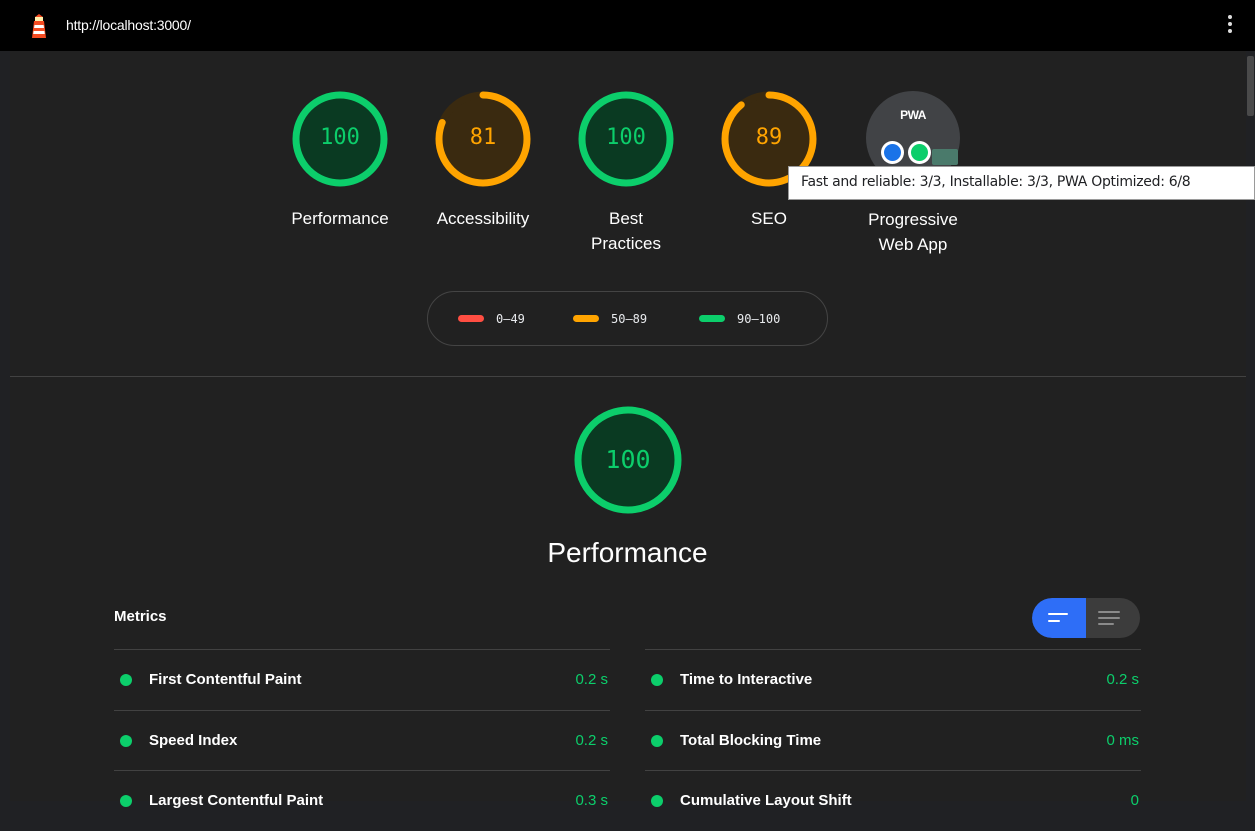  I want to click on pwa-badge-text: PWA, so click(913, 115).